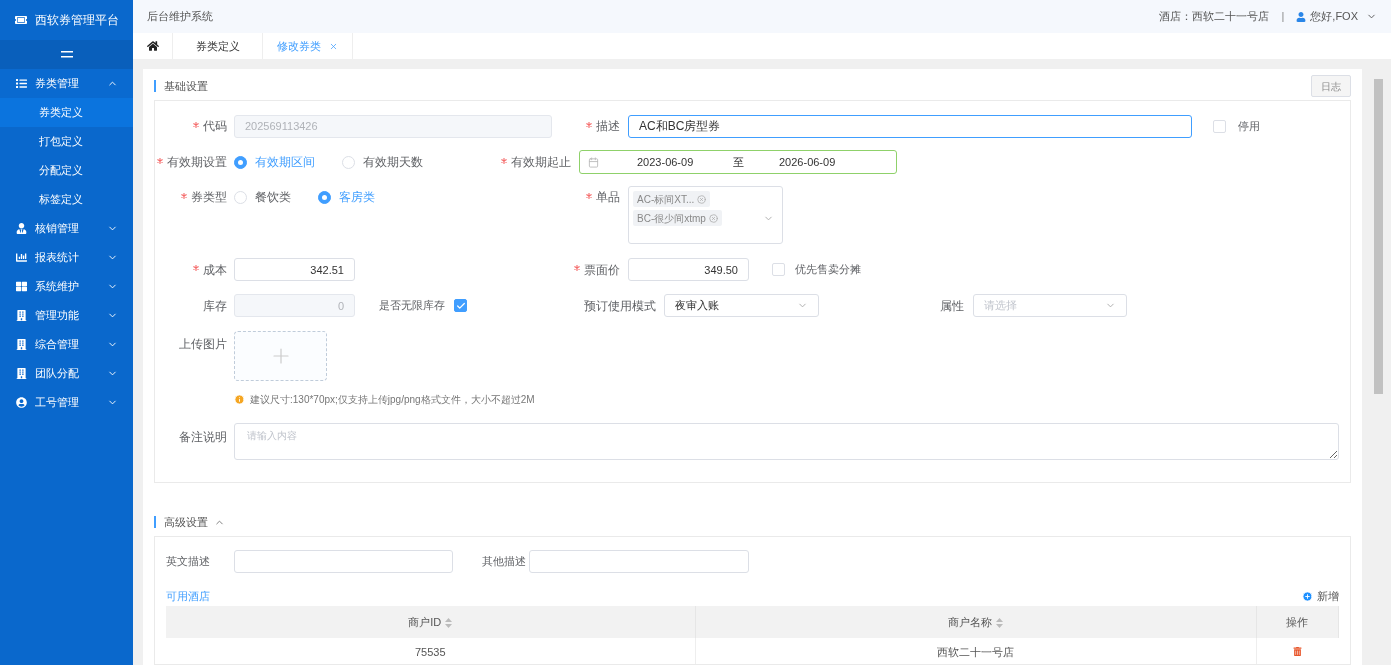 This screenshot has width=1391, height=665. Describe the element at coordinates (541, 162) in the screenshot. I see `field-label: 有效期起止` at that location.